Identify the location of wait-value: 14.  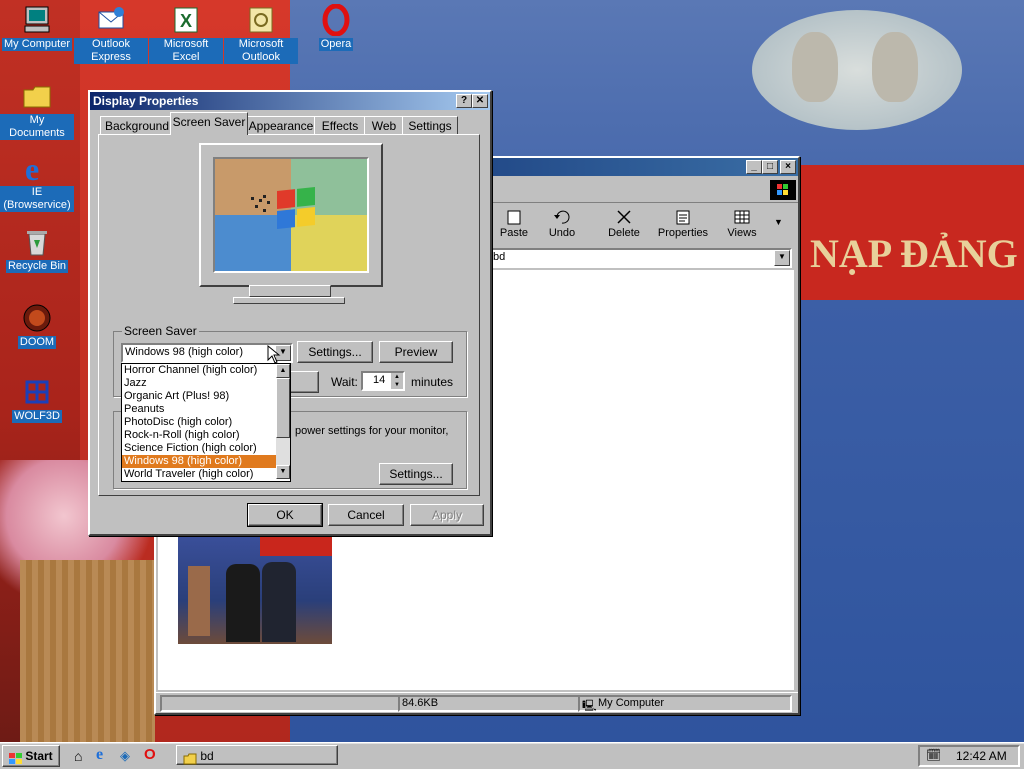
(379, 380).